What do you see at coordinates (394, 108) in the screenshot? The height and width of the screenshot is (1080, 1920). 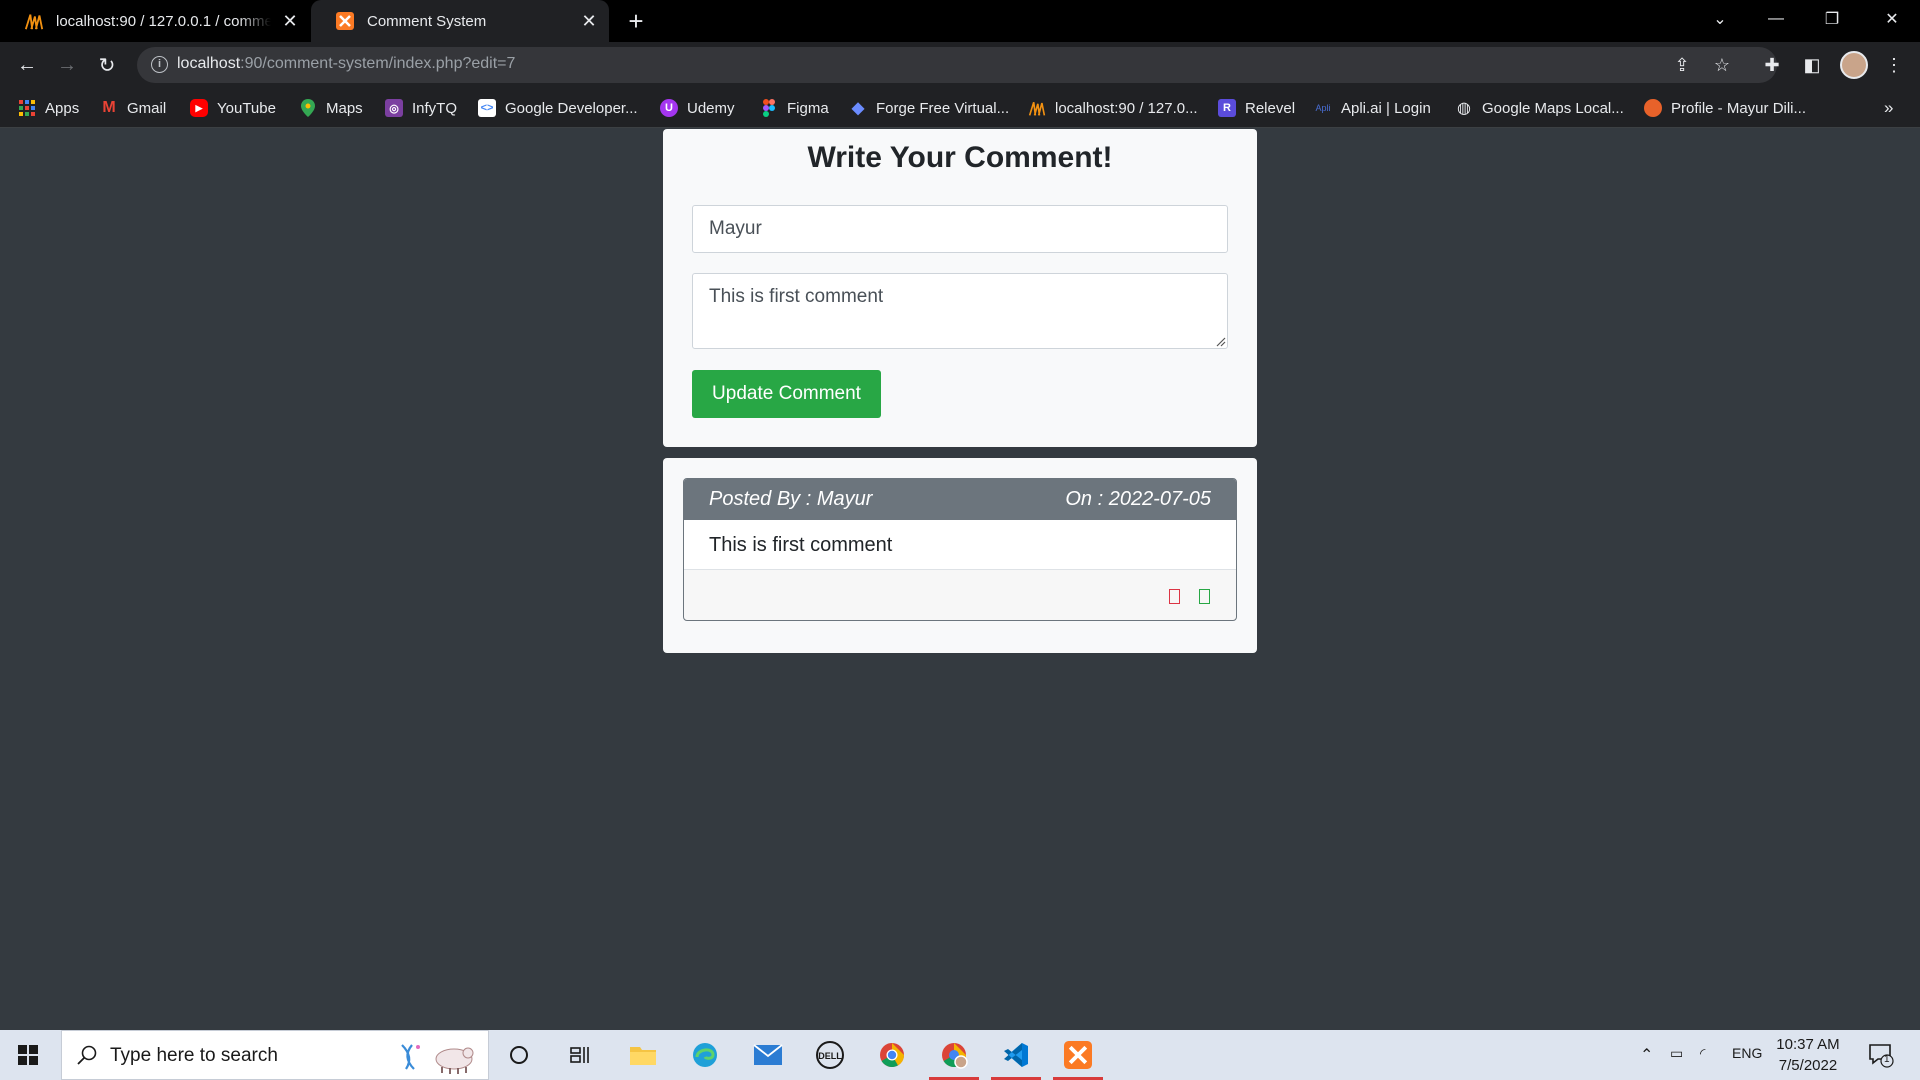 I see `infytq-icon: ◎` at bounding box center [394, 108].